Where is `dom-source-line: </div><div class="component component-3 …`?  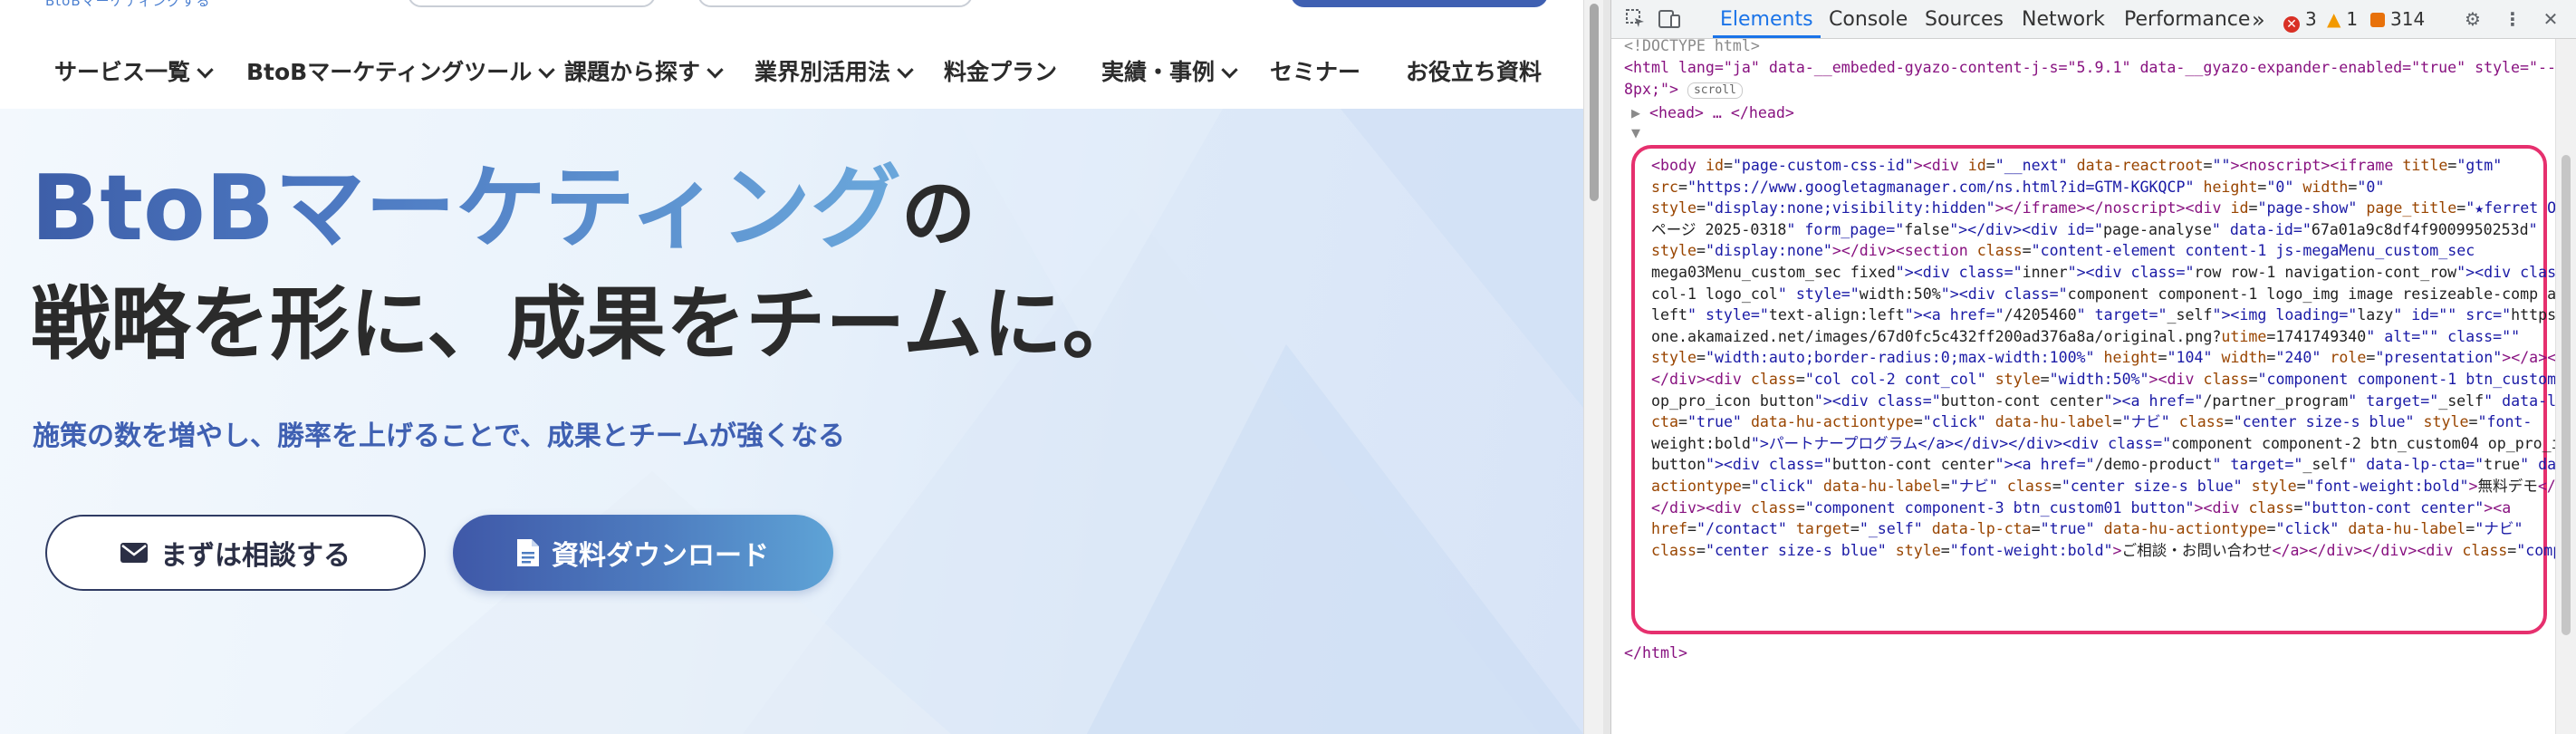 dom-source-line: </div><div class="component component-3 … is located at coordinates (2081, 508).